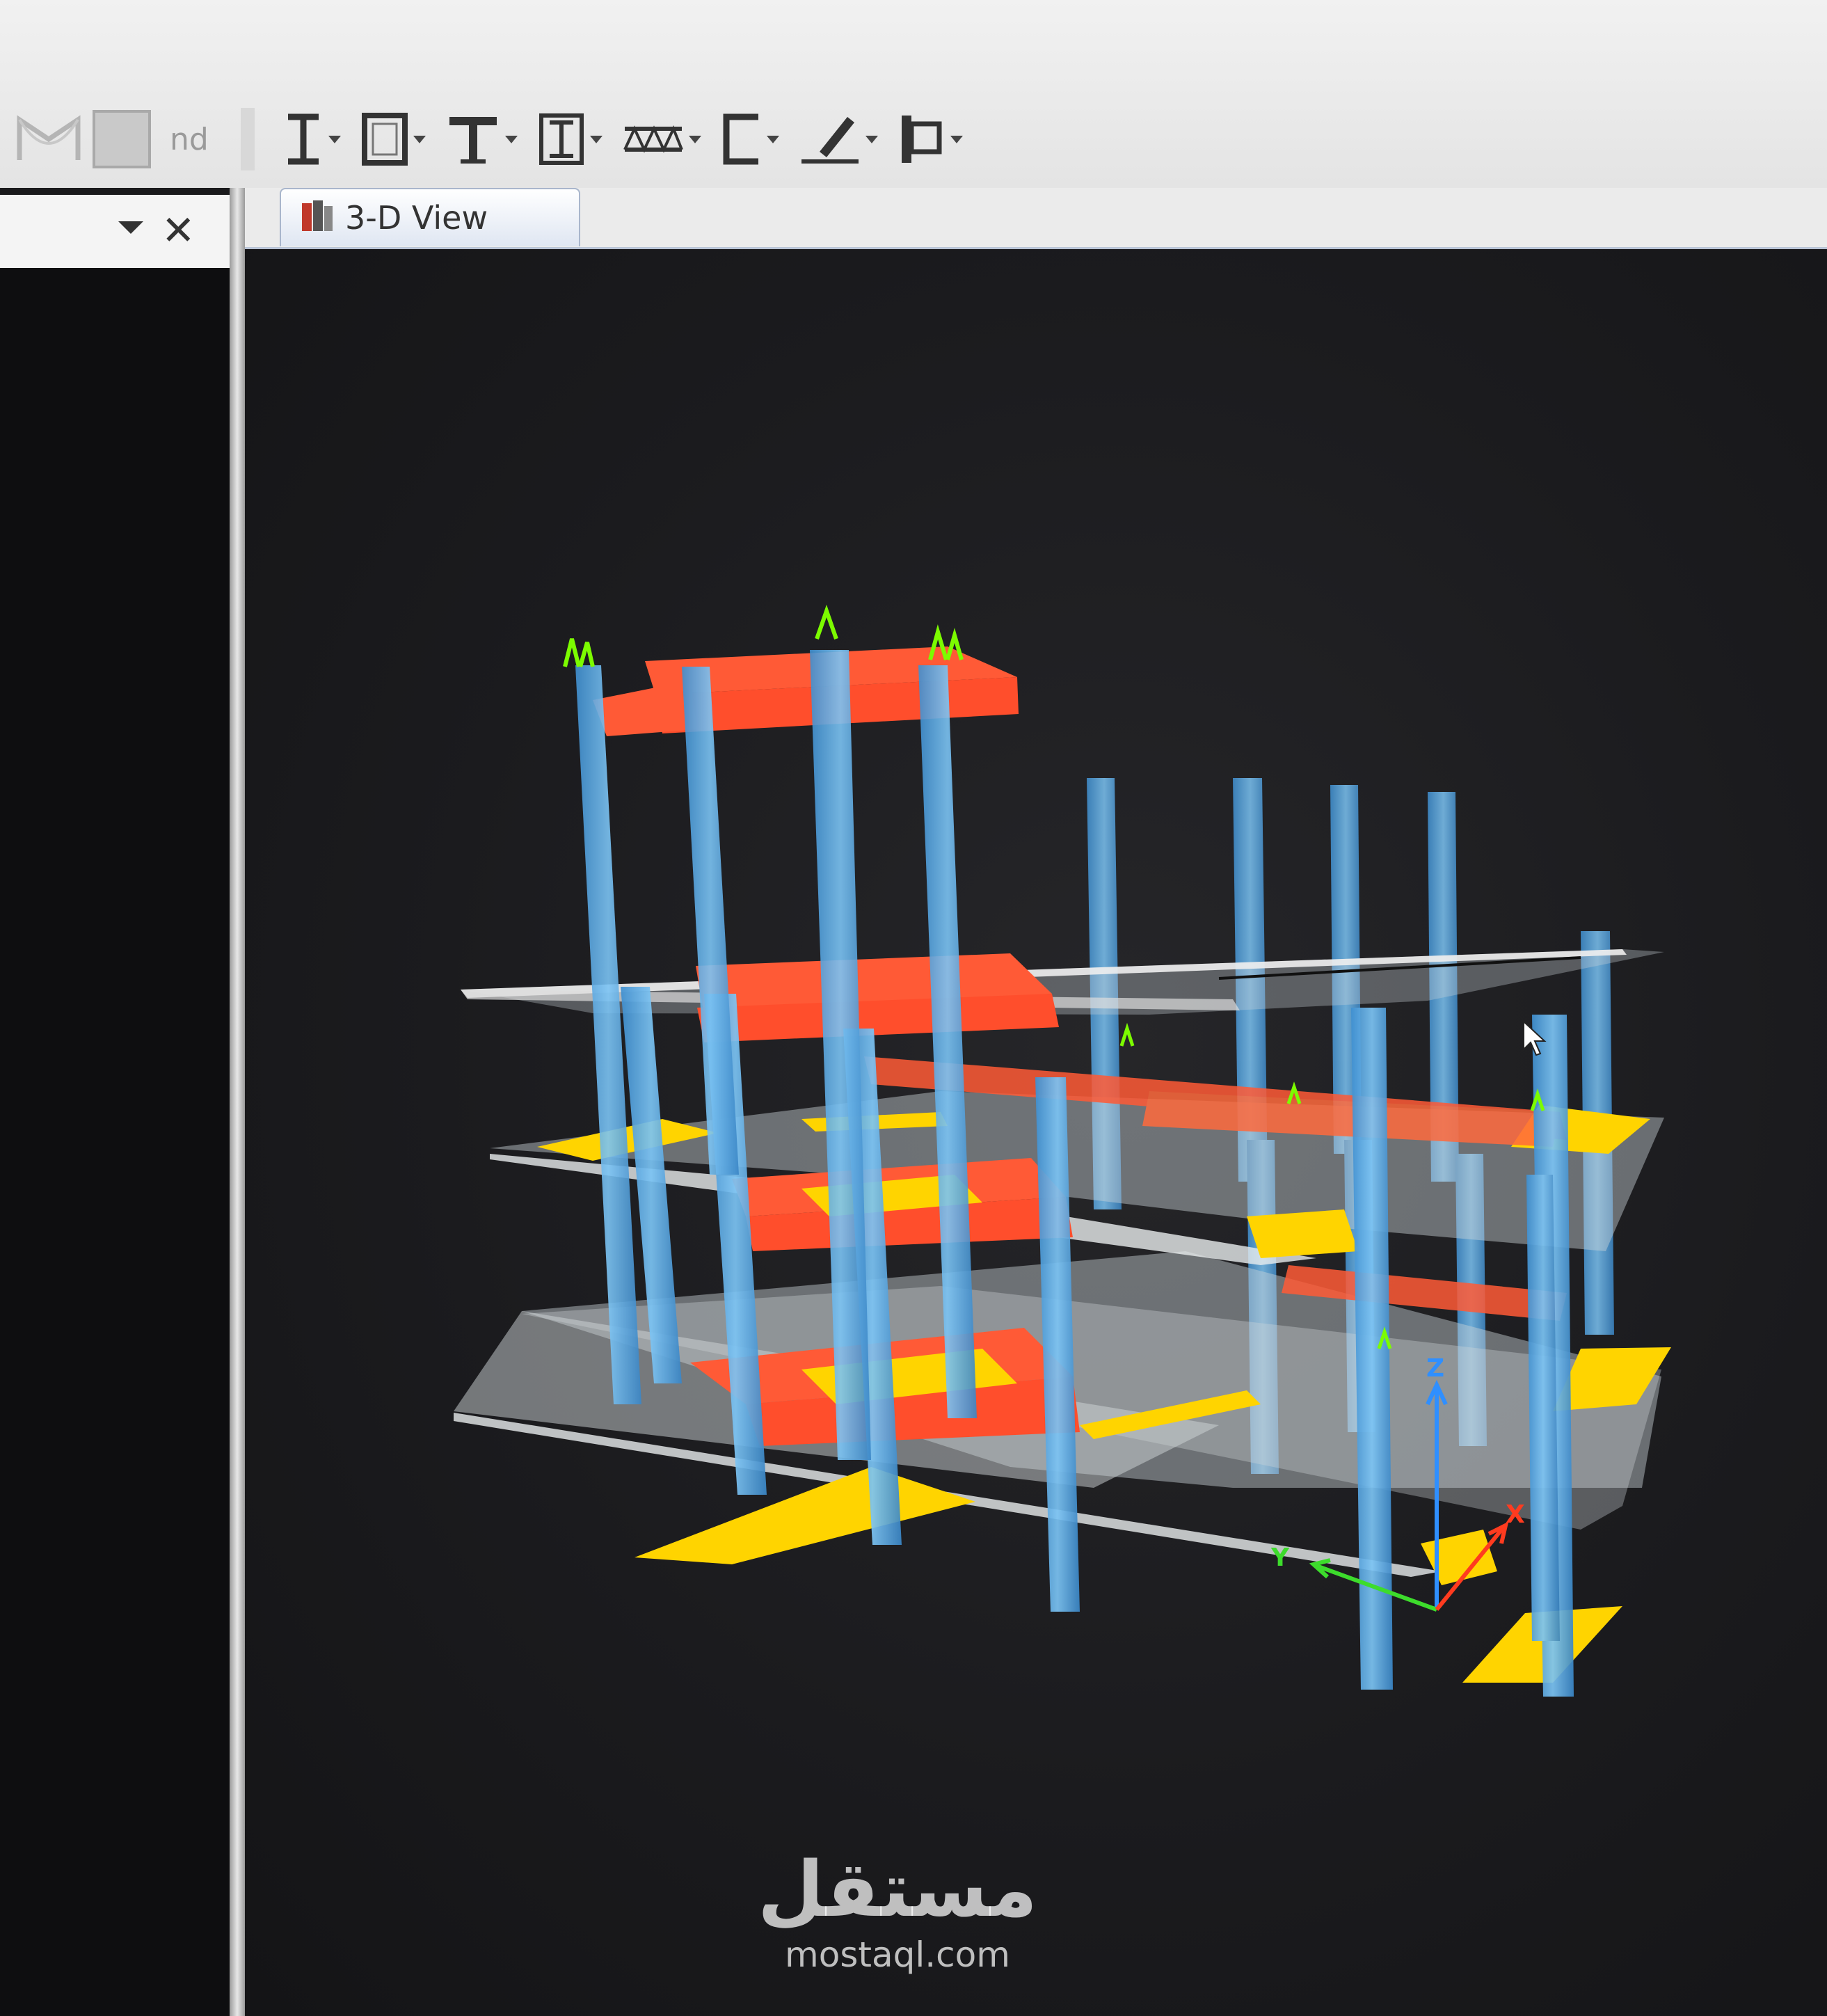  Describe the element at coordinates (710, 921) in the screenshot. I see `column` at that location.